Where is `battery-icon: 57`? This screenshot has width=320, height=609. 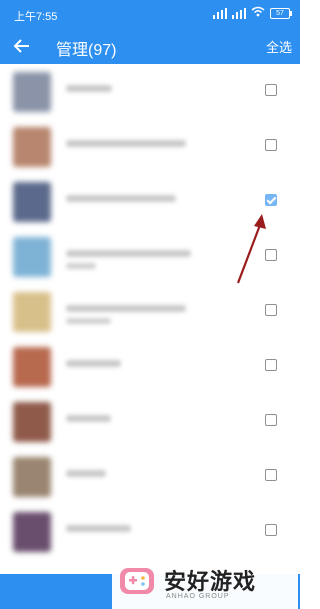 battery-icon: 57 is located at coordinates (281, 13).